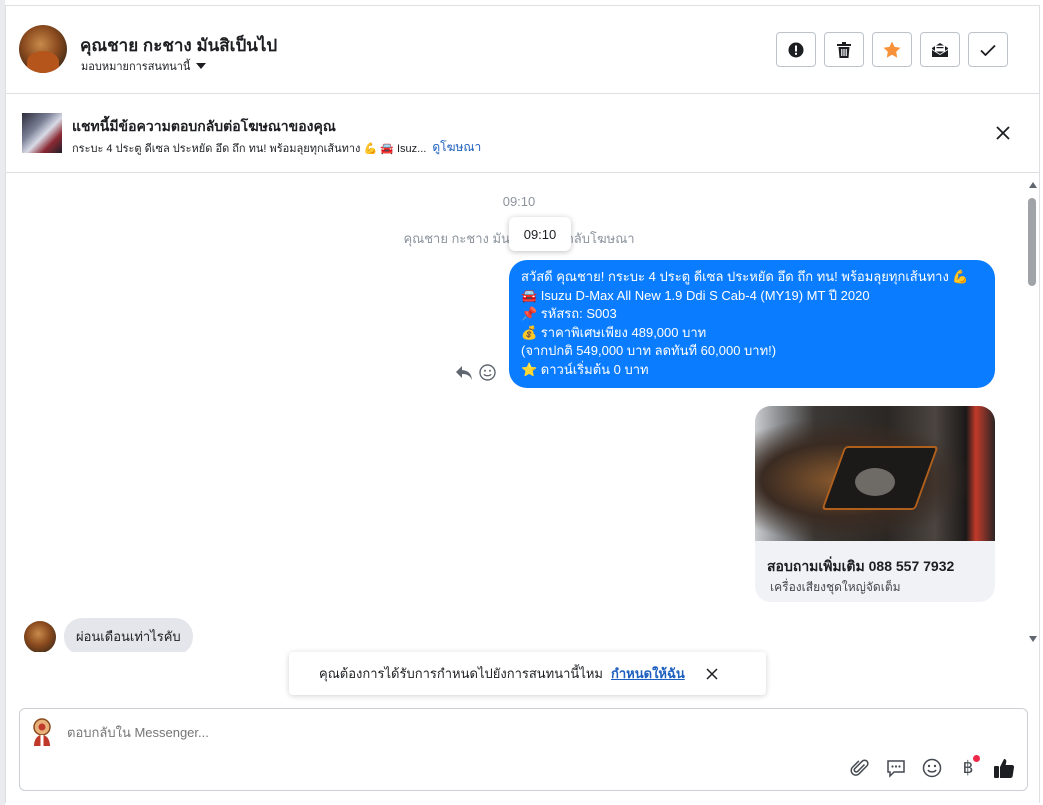  What do you see at coordinates (648, 673) in the screenshot?
I see `assign-to-me-link: กำหนดให้ฉัน` at bounding box center [648, 673].